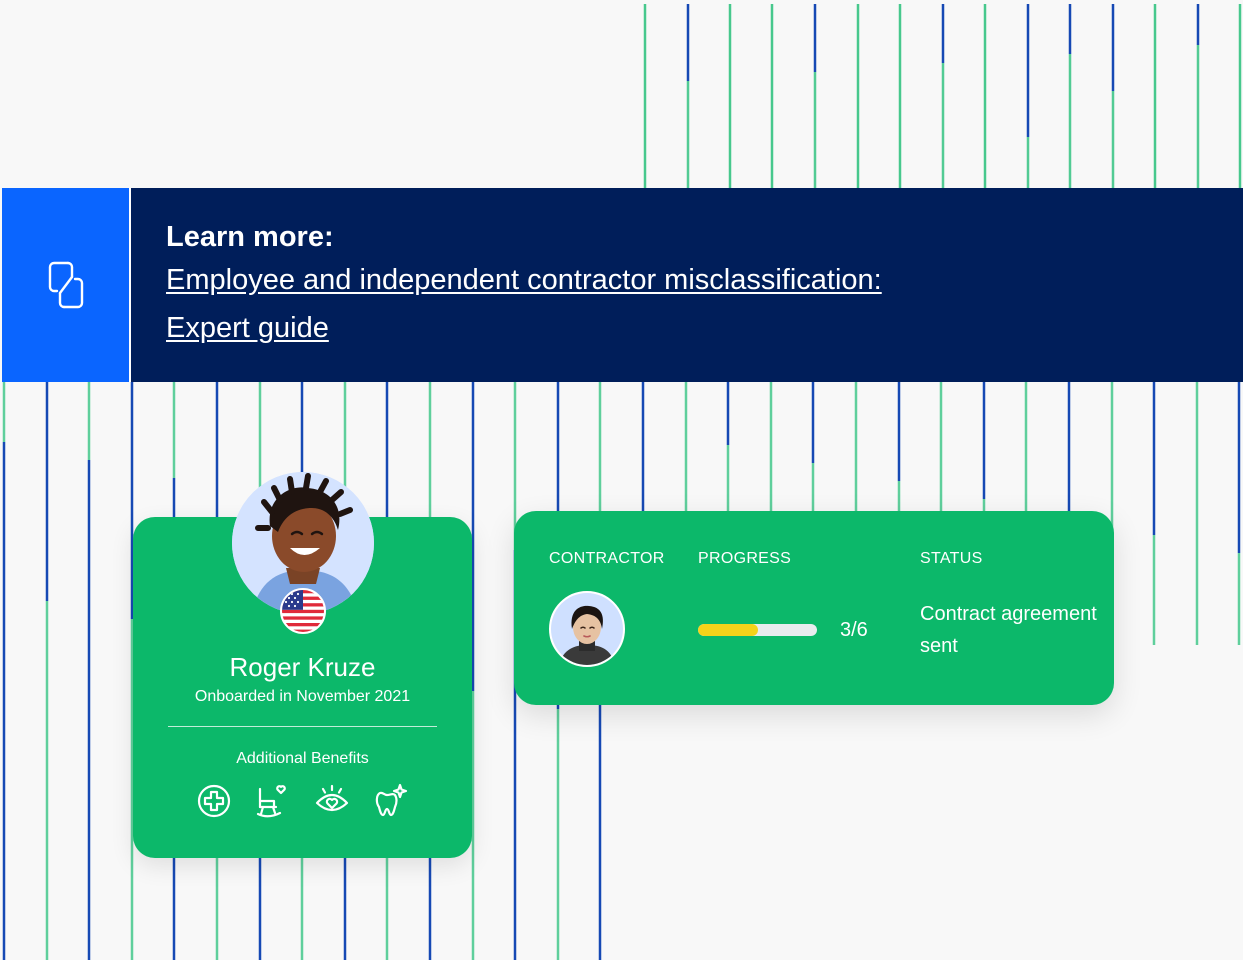 The height and width of the screenshot is (960, 1243). What do you see at coordinates (302, 696) in the screenshot?
I see `onboarded-date: Onboarded in November 2021` at bounding box center [302, 696].